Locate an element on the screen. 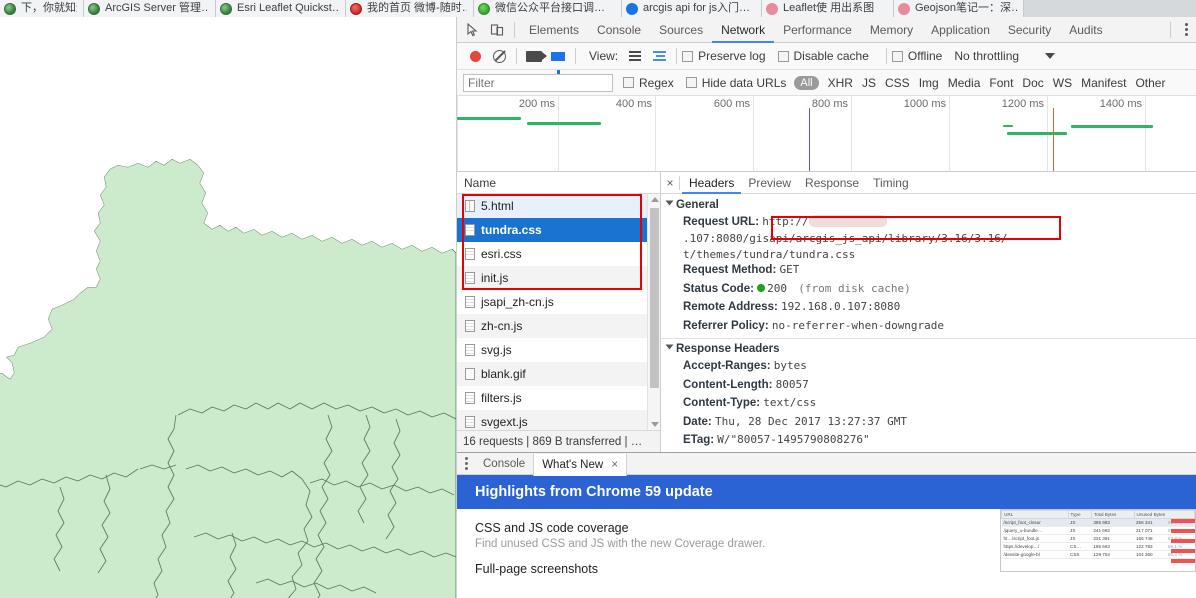  regex-checkbox is located at coordinates (628, 82).